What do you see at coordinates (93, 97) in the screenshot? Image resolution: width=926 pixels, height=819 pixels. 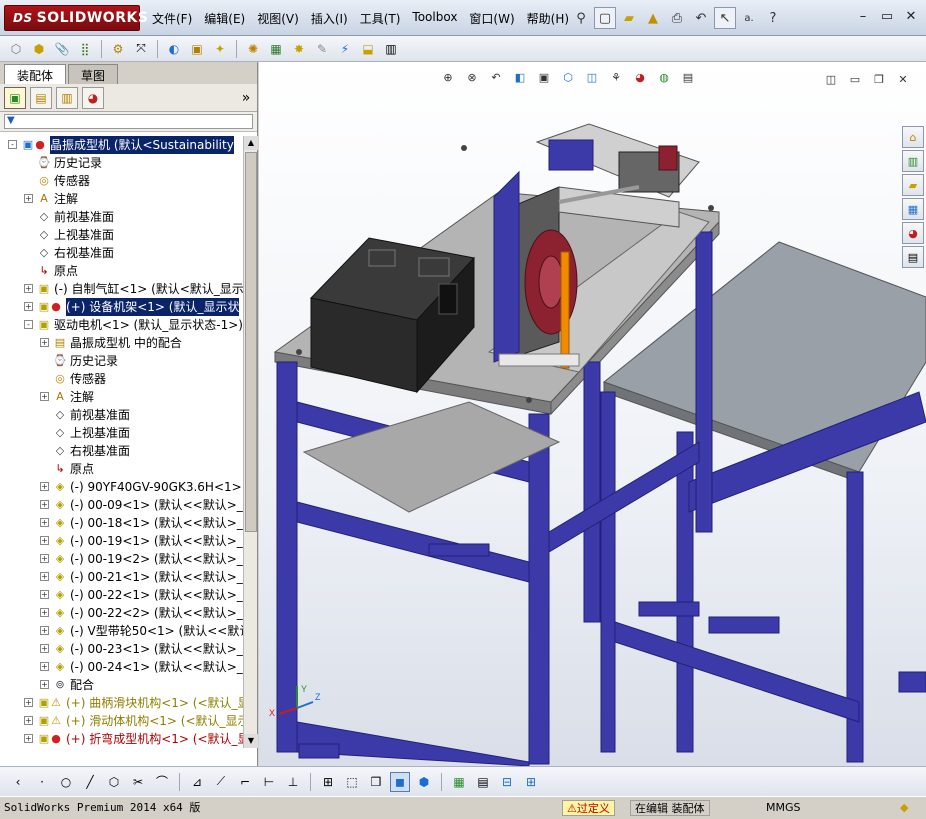 I see `display-manager-icon: ◕` at bounding box center [93, 97].